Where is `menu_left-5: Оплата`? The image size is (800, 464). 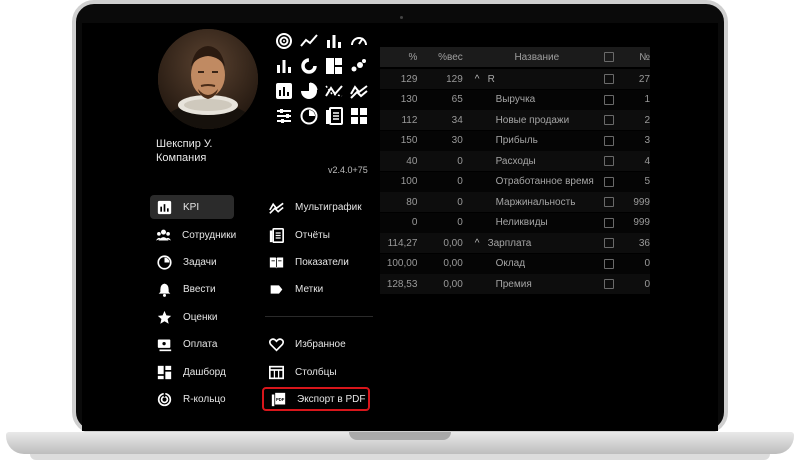 menu_left-5: Оплата is located at coordinates (192, 344).